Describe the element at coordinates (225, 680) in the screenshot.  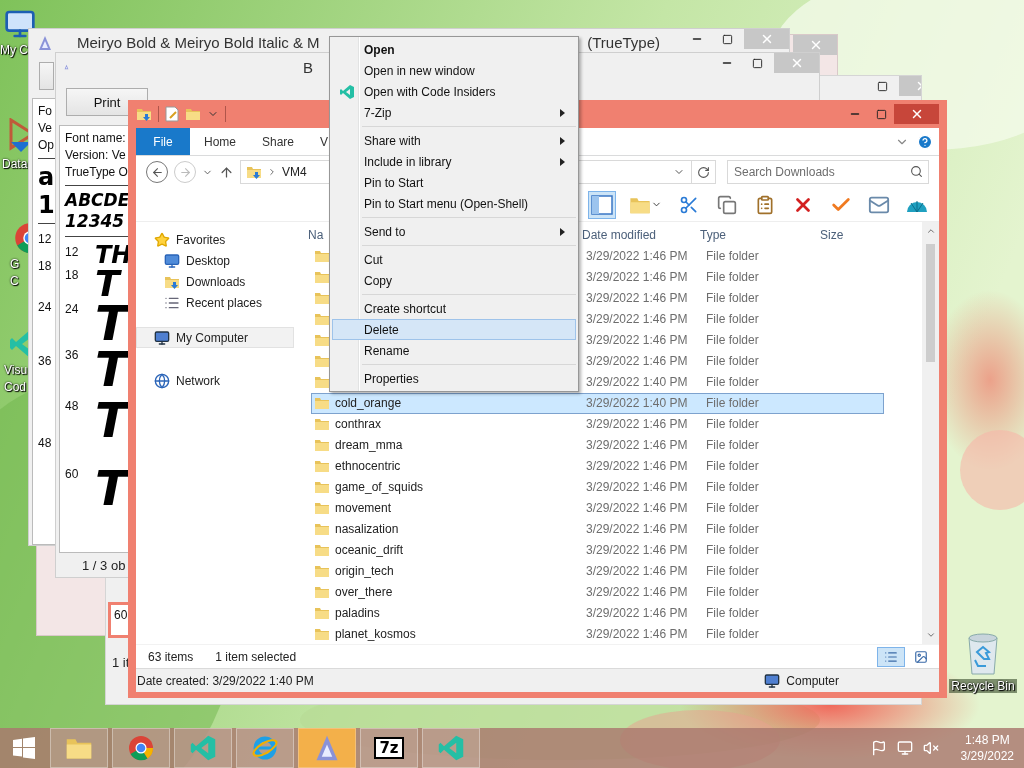
I see `details-text: Date created: 3/29/2022 1:40 PM` at that location.